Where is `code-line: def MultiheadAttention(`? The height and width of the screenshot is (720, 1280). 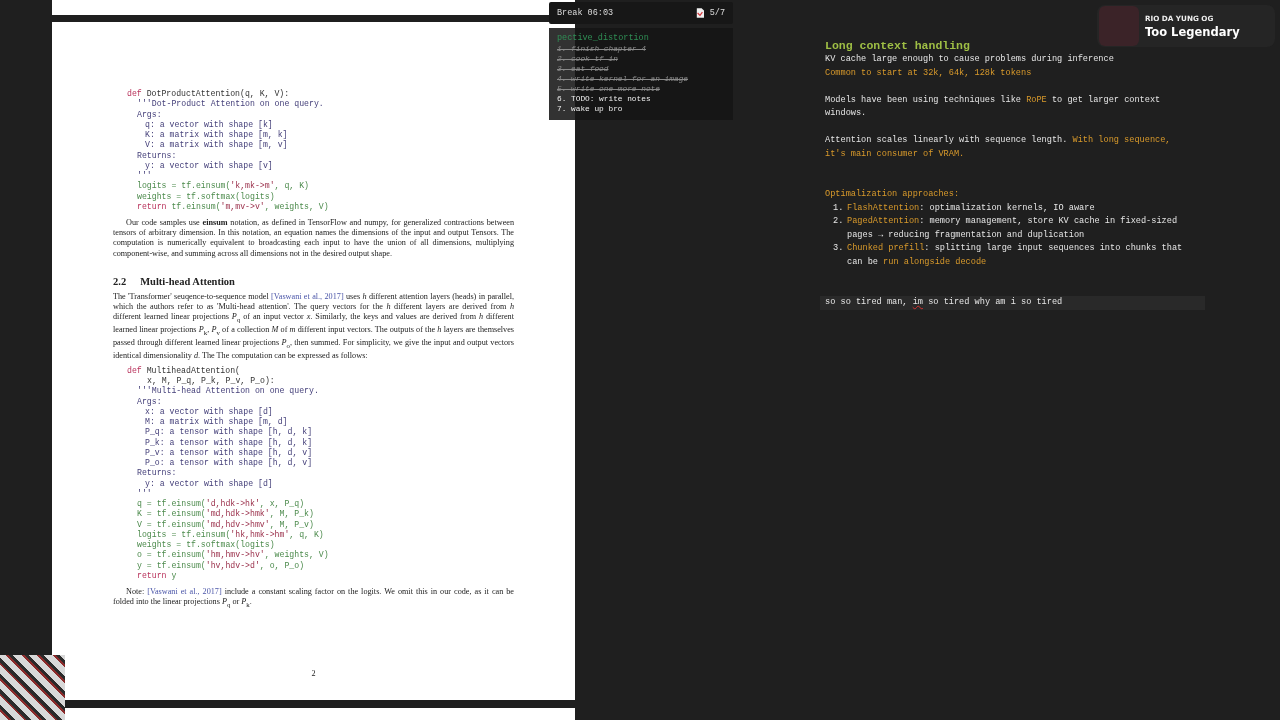 code-line: def MultiheadAttention( is located at coordinates (183, 370).